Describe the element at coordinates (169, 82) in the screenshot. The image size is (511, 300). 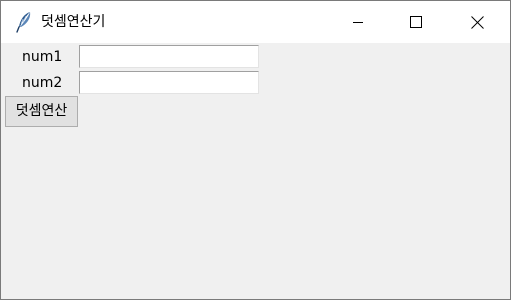
I see `num2-input` at that location.